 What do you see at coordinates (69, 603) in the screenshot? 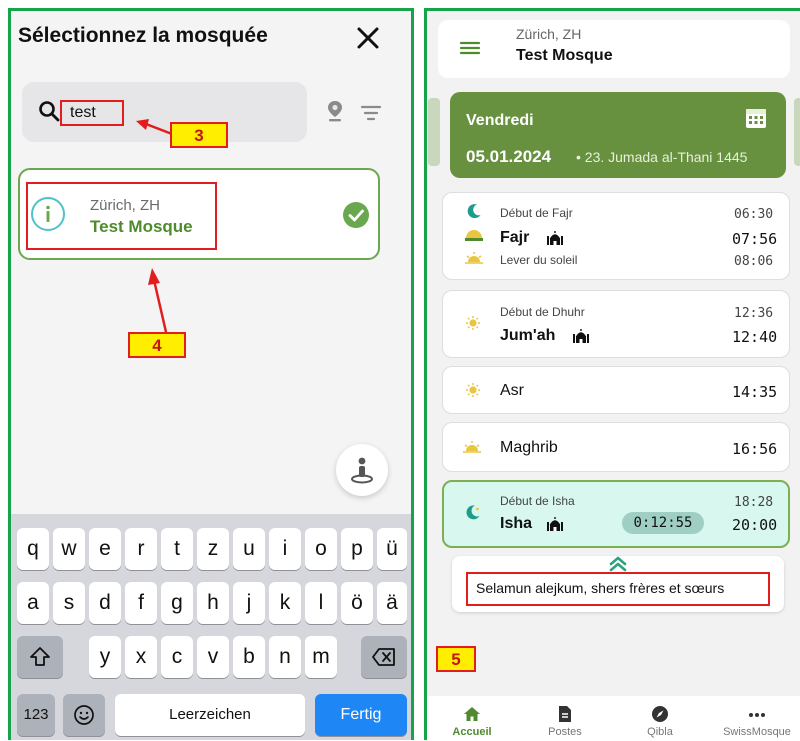
I see `key-s: s` at bounding box center [69, 603].